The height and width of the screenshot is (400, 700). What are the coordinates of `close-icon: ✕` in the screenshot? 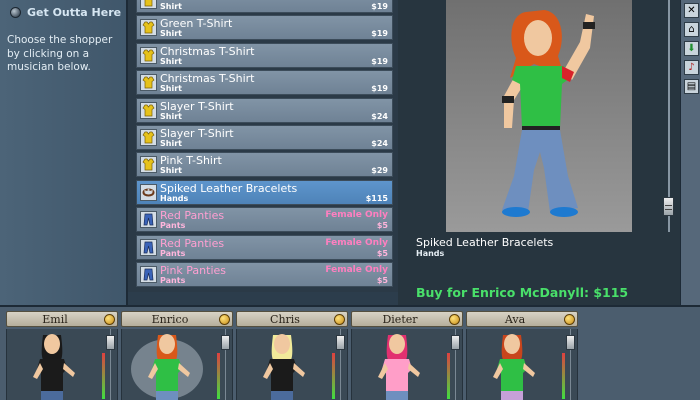 It's located at (691, 10).